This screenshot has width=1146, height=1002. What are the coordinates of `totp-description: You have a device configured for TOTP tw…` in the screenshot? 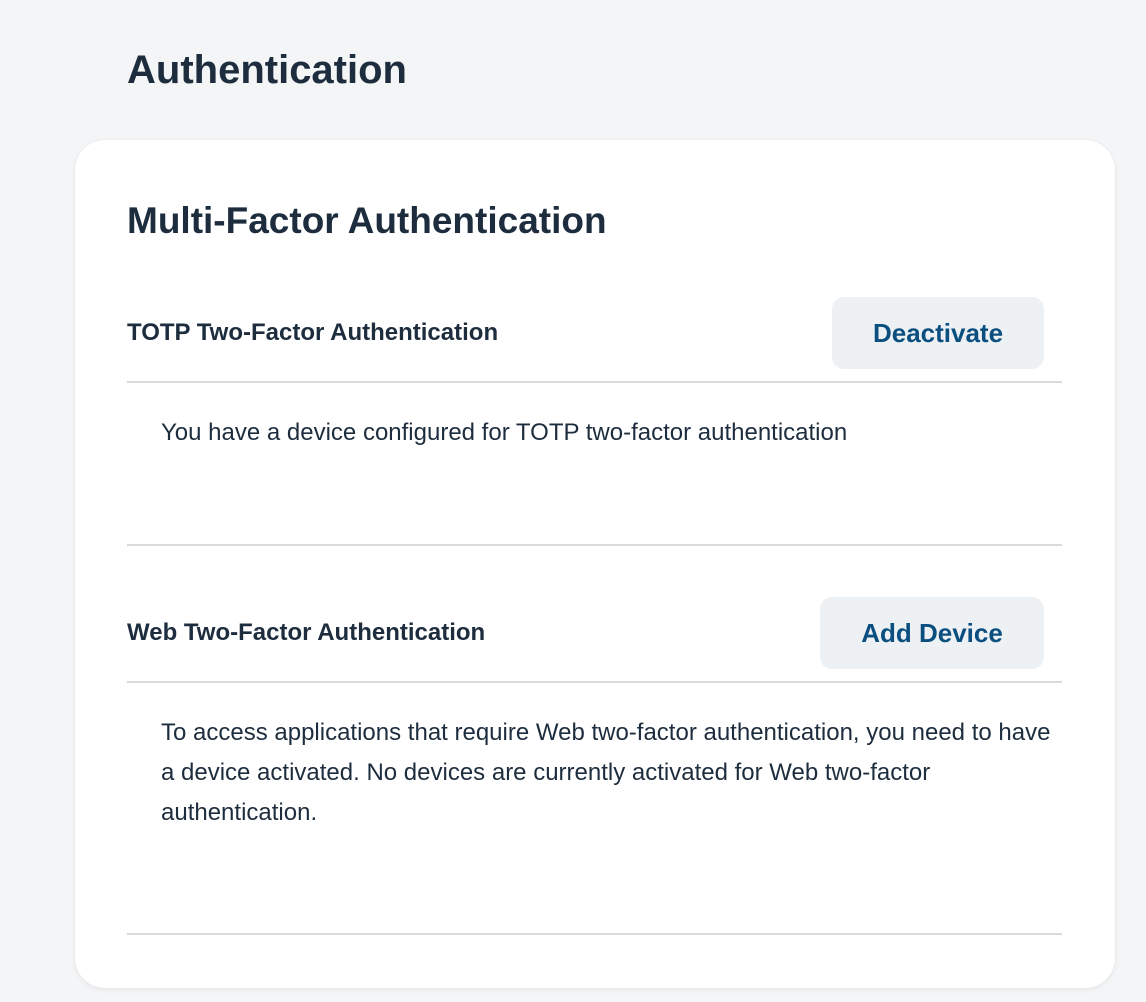 It's located at (594, 464).